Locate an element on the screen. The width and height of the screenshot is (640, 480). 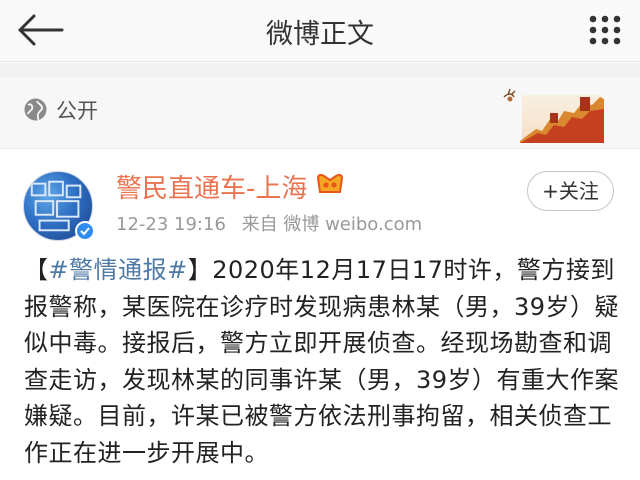
verified-icon is located at coordinates (85, 231).